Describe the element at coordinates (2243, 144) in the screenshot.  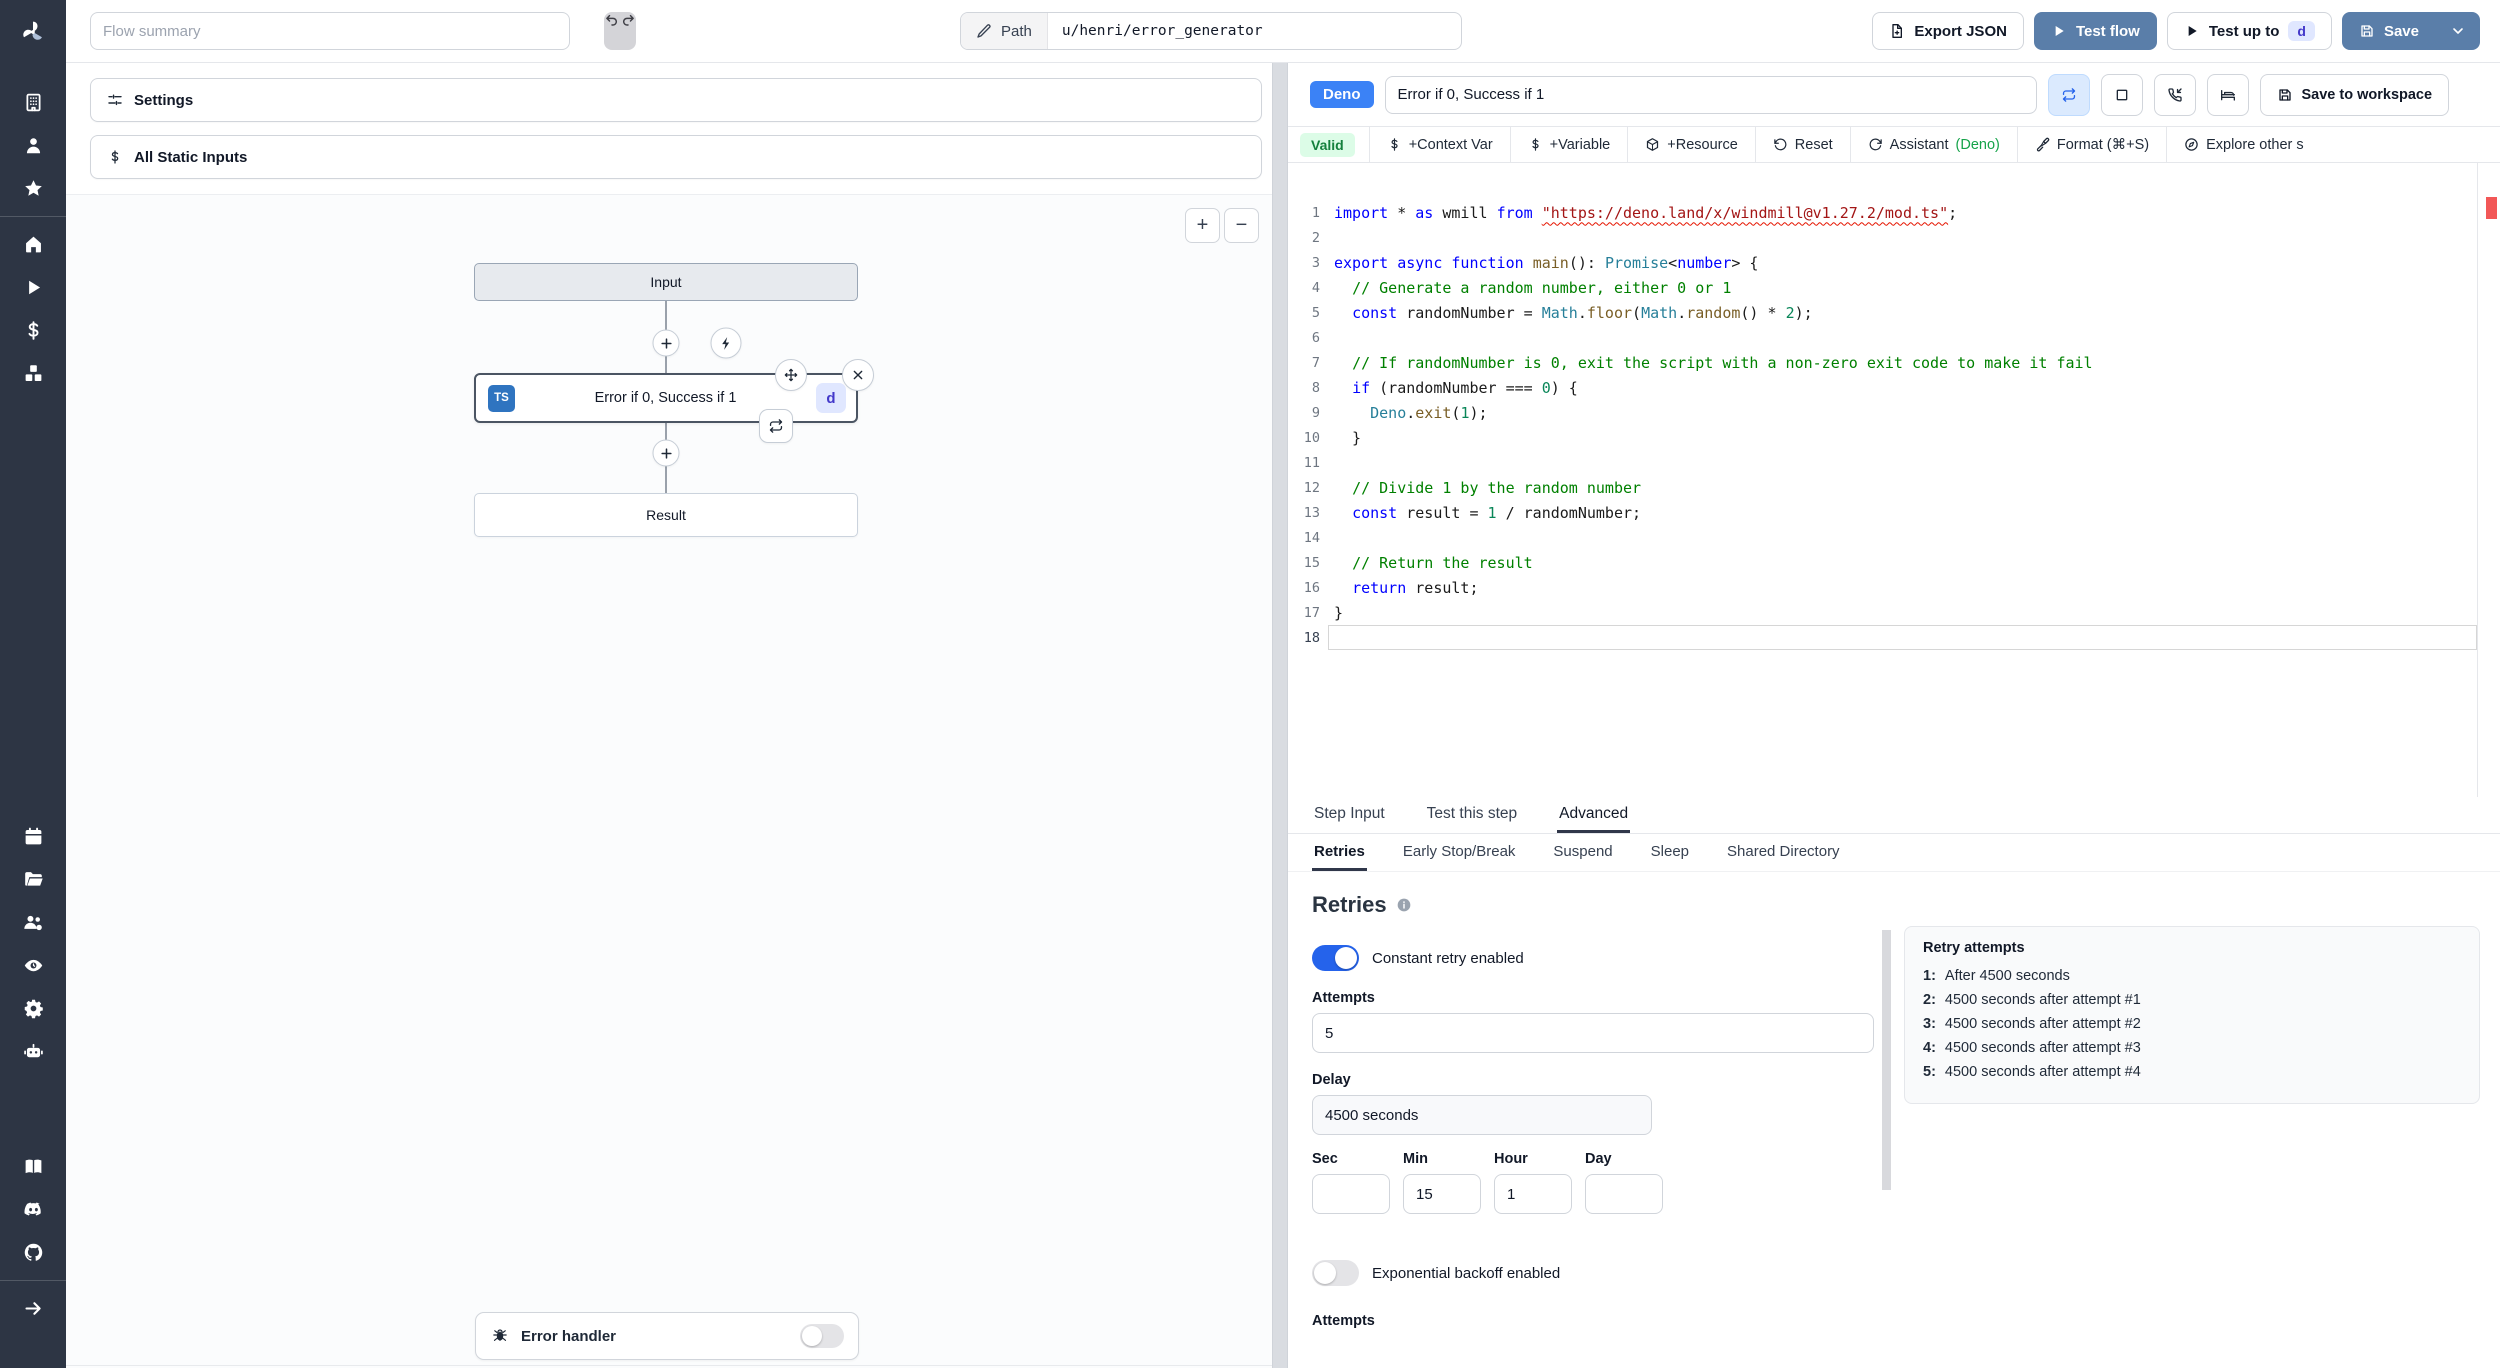
I see `editor-toolbar-explore-other-s-button: Explore other s` at that location.